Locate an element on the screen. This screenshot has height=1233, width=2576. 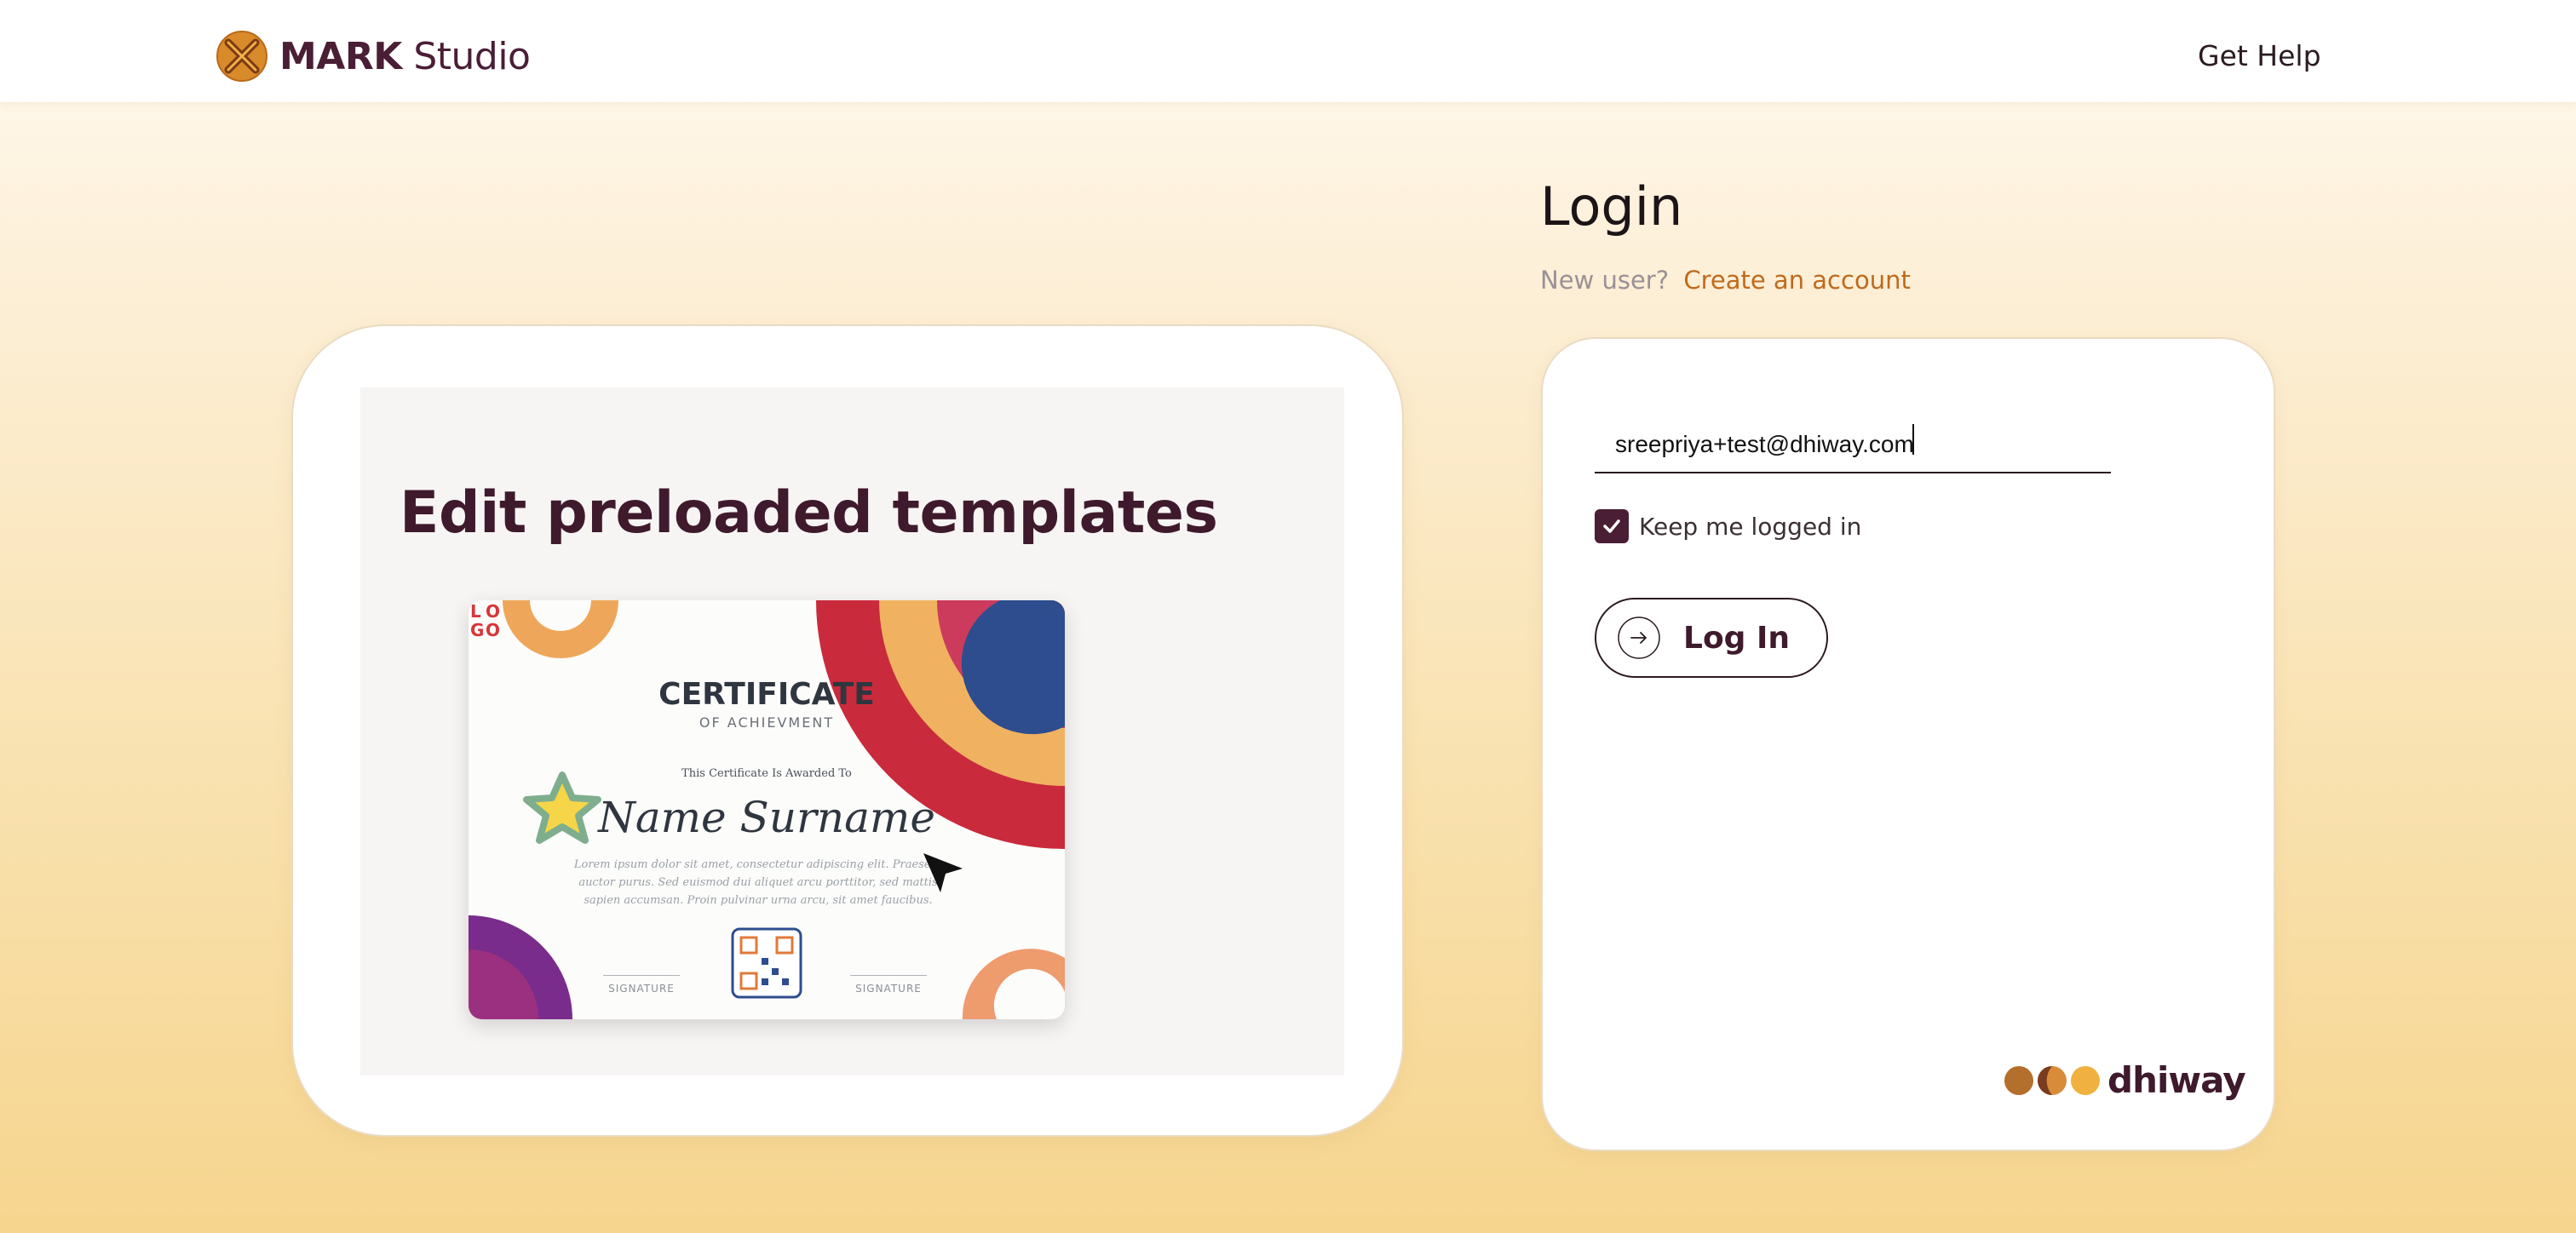
login-title: Login is located at coordinates (1611, 206).